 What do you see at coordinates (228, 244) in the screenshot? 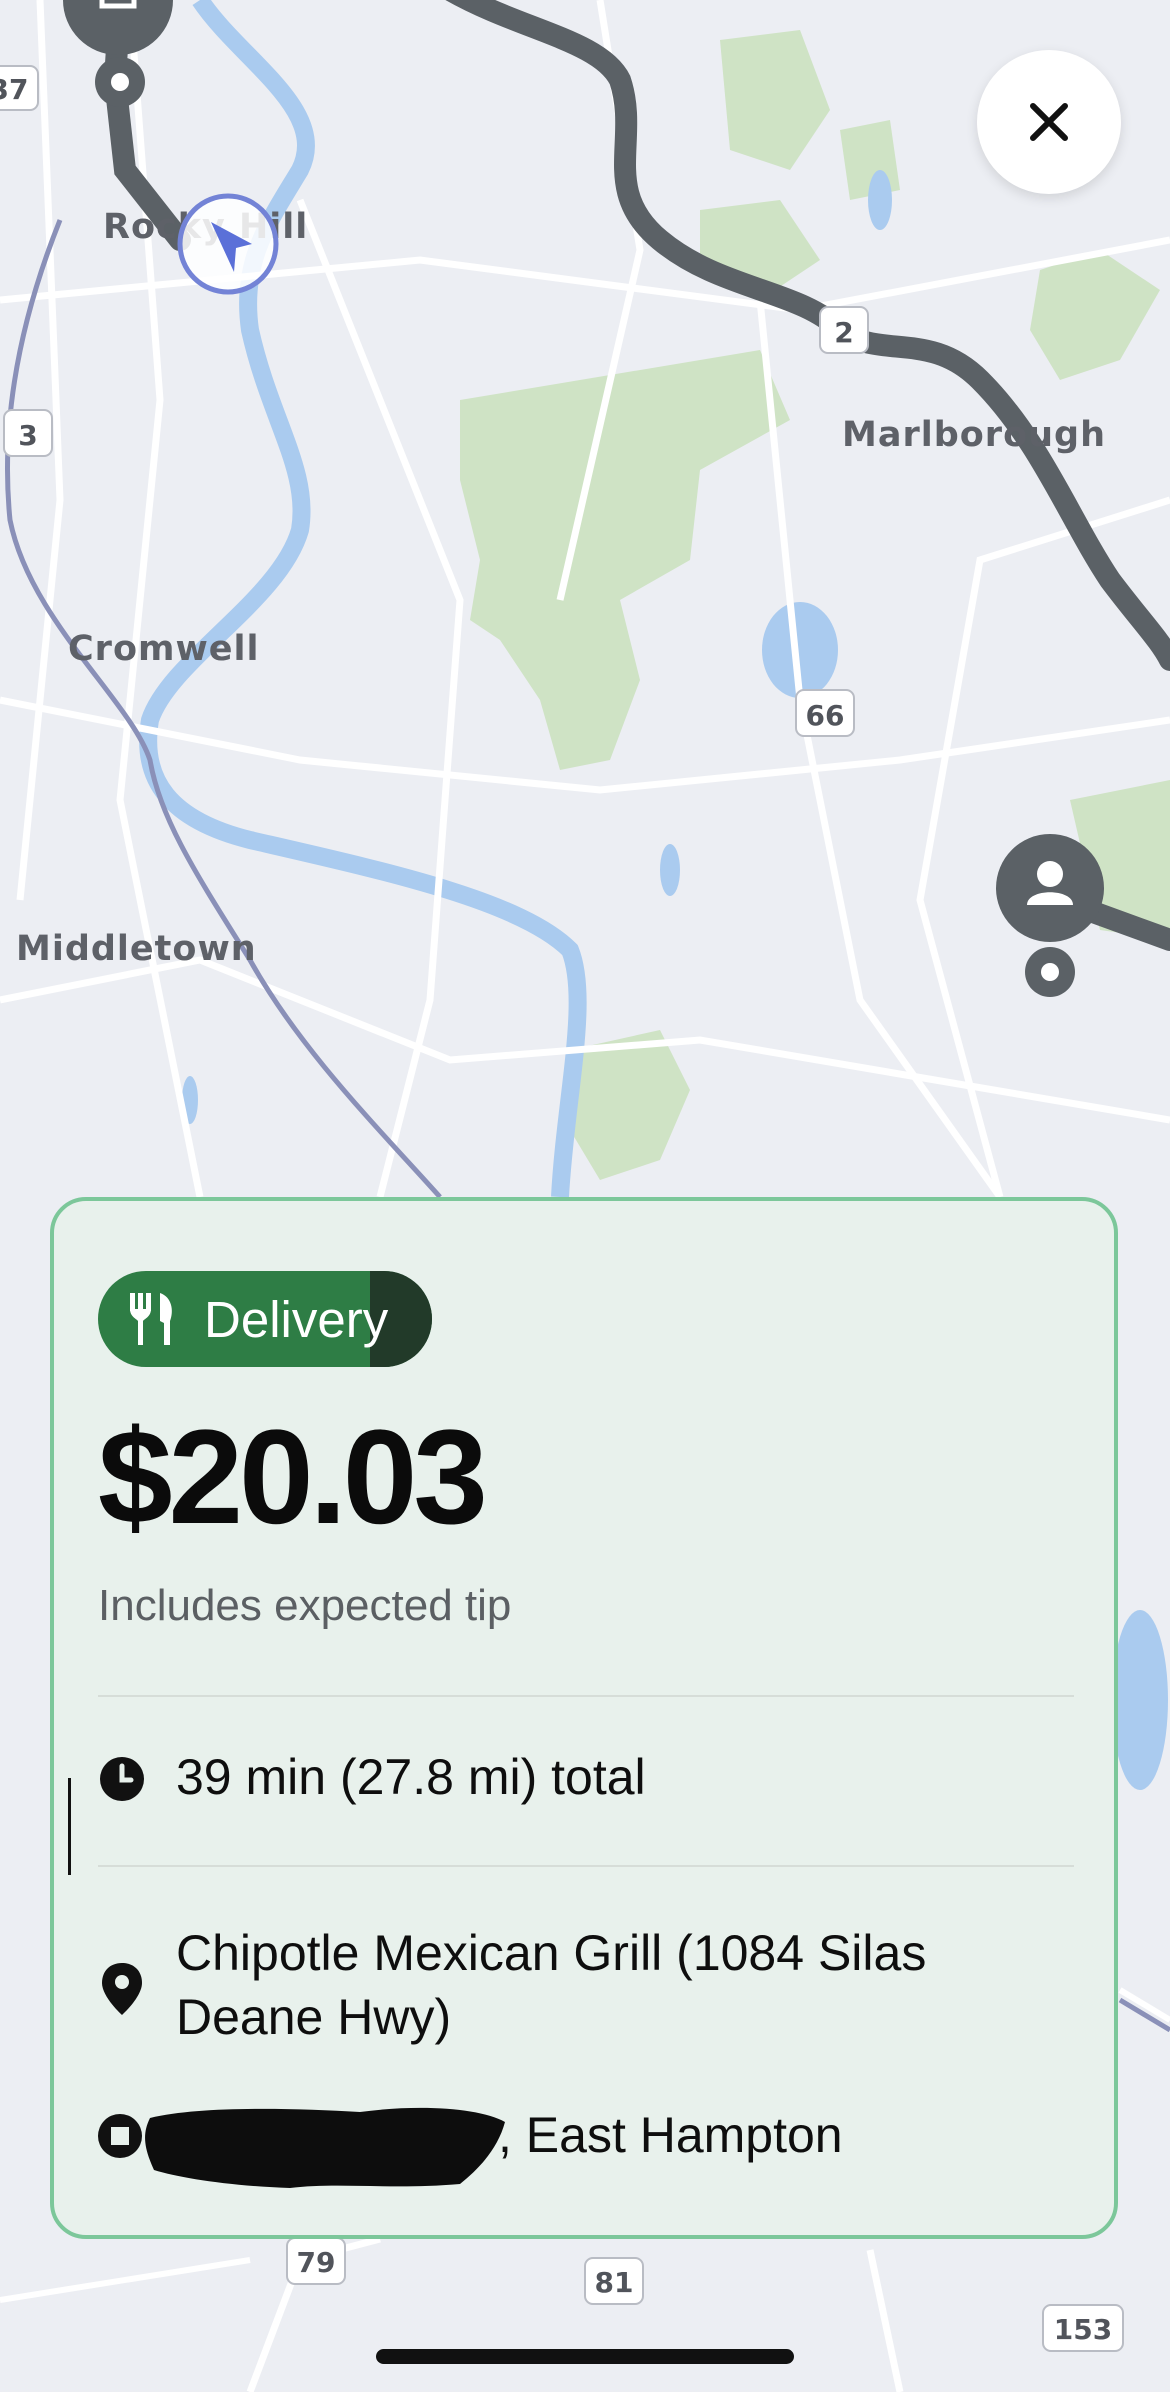
I see `current-location-marker` at bounding box center [228, 244].